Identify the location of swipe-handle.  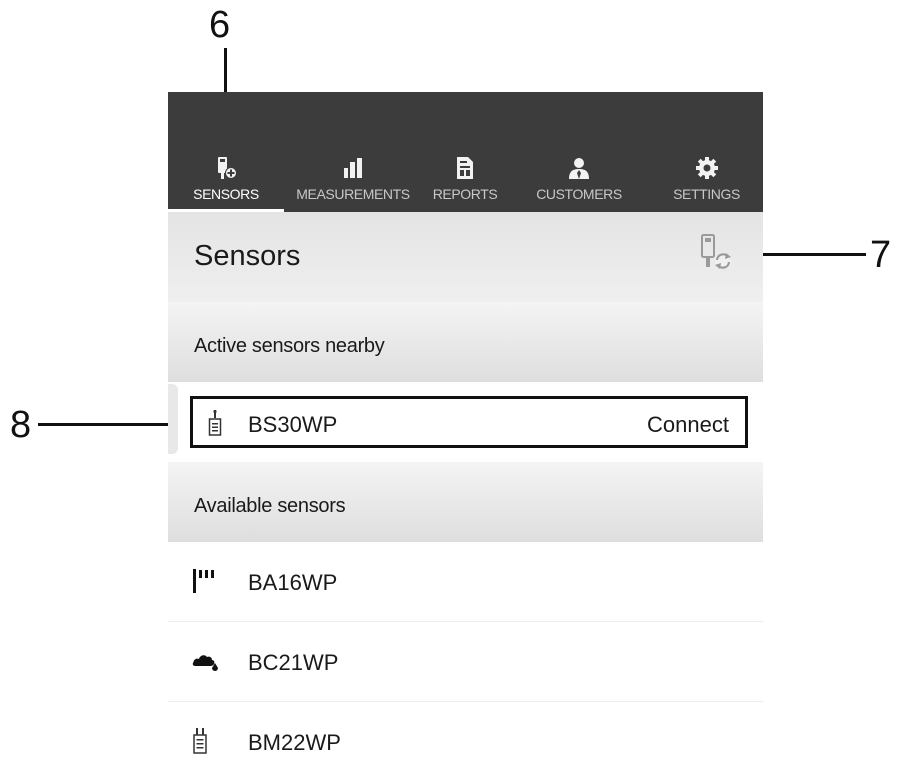
(173, 419).